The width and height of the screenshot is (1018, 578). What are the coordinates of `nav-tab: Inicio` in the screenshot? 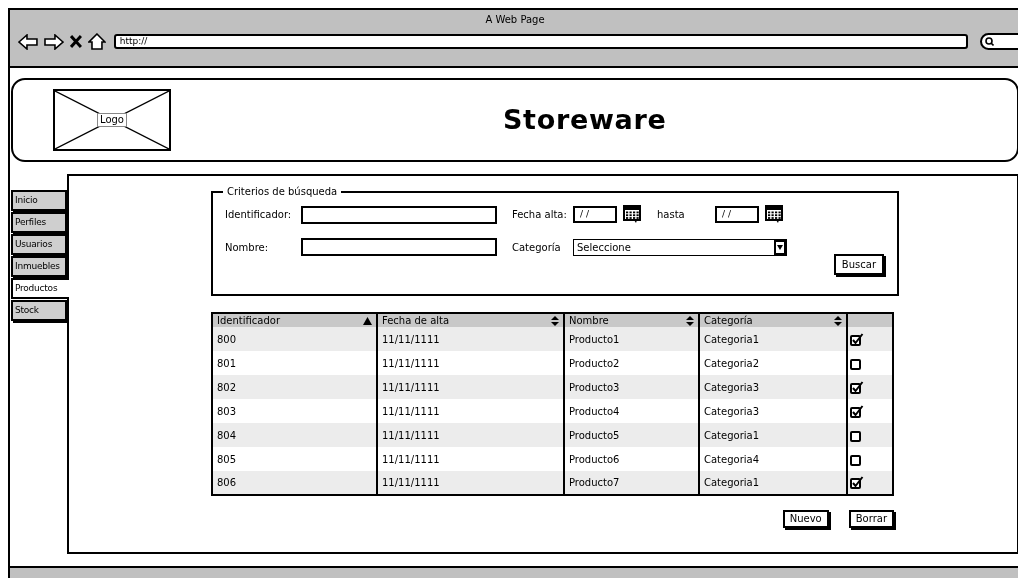 It's located at (39, 200).